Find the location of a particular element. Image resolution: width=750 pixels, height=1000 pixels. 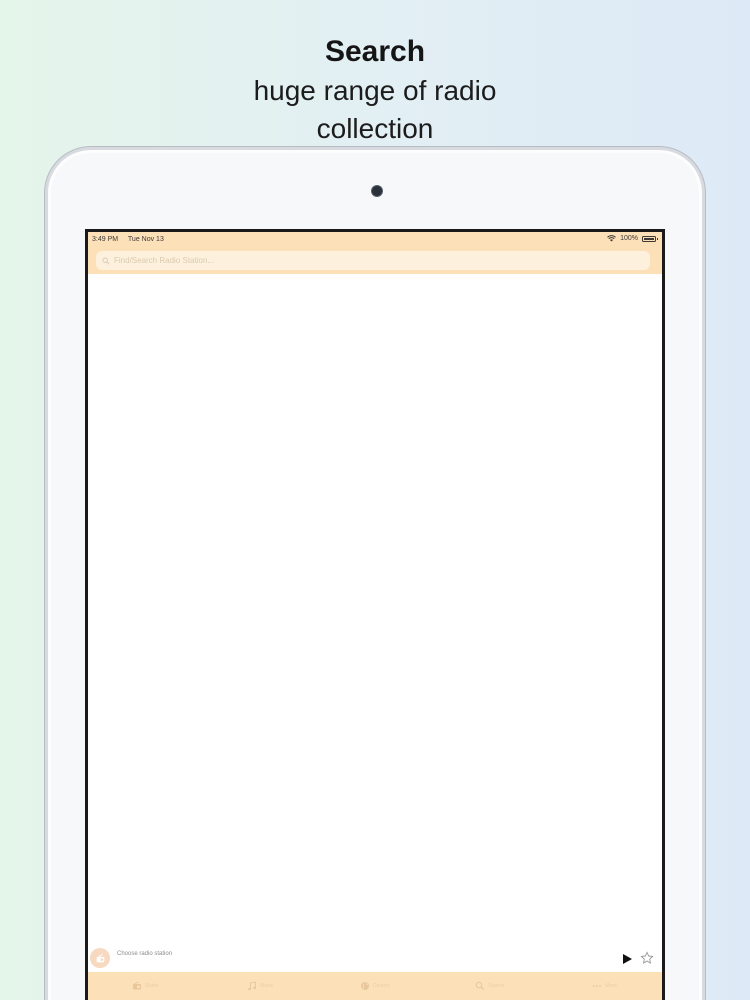

mini-player: Choose radio station is located at coordinates (375, 958).